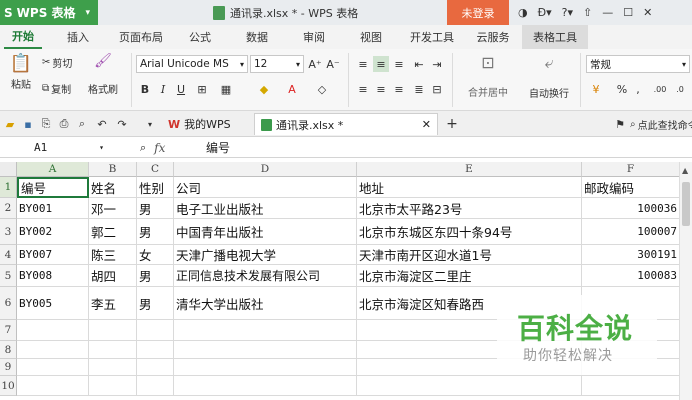 This screenshot has height=400, width=692. What do you see at coordinates (419, 64) in the screenshot?
I see `indent-icon: ⇤` at bounding box center [419, 64].